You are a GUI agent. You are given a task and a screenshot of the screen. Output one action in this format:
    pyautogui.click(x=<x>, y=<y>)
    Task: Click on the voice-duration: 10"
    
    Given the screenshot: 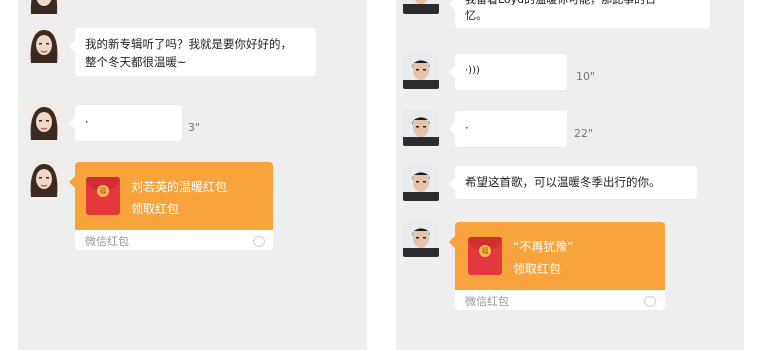 What is the action you would take?
    pyautogui.click(x=586, y=76)
    